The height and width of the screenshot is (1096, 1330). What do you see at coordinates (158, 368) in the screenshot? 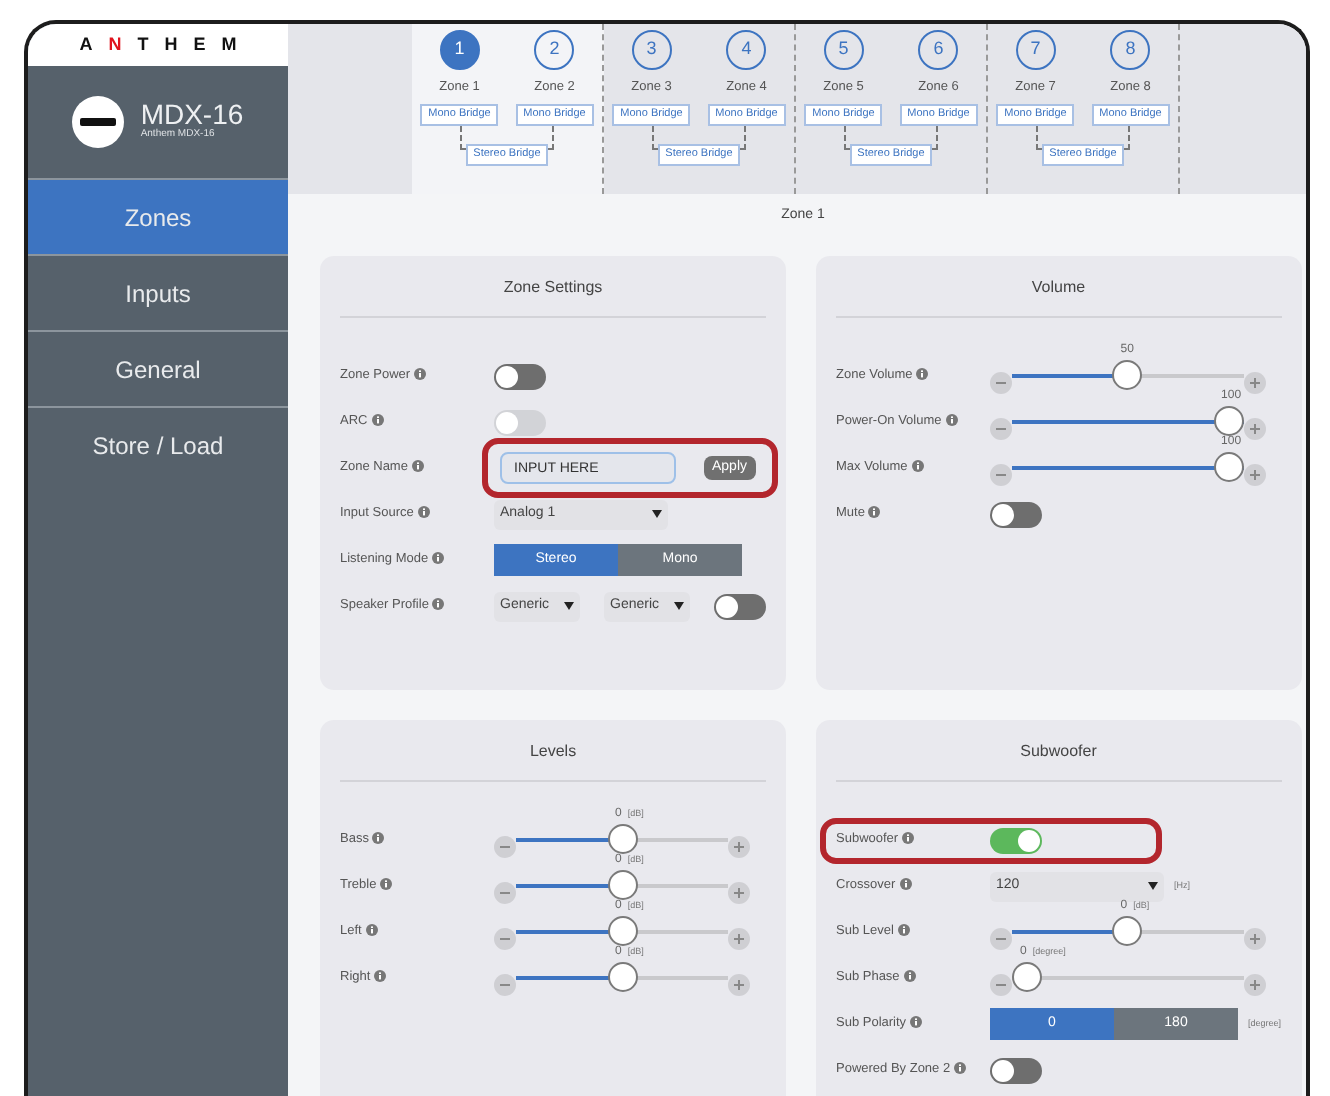
I see `nav-item: General` at bounding box center [158, 368].